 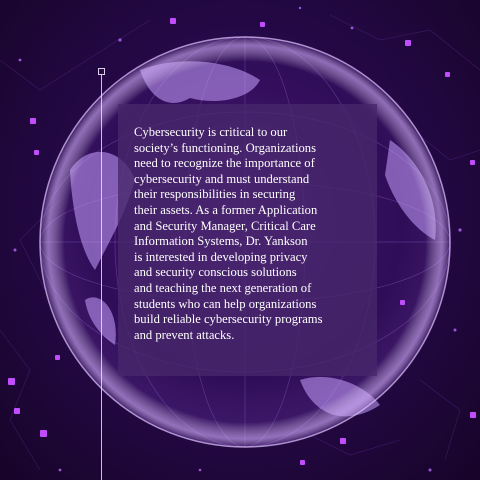 What do you see at coordinates (101, 276) in the screenshot?
I see `timeline-line` at bounding box center [101, 276].